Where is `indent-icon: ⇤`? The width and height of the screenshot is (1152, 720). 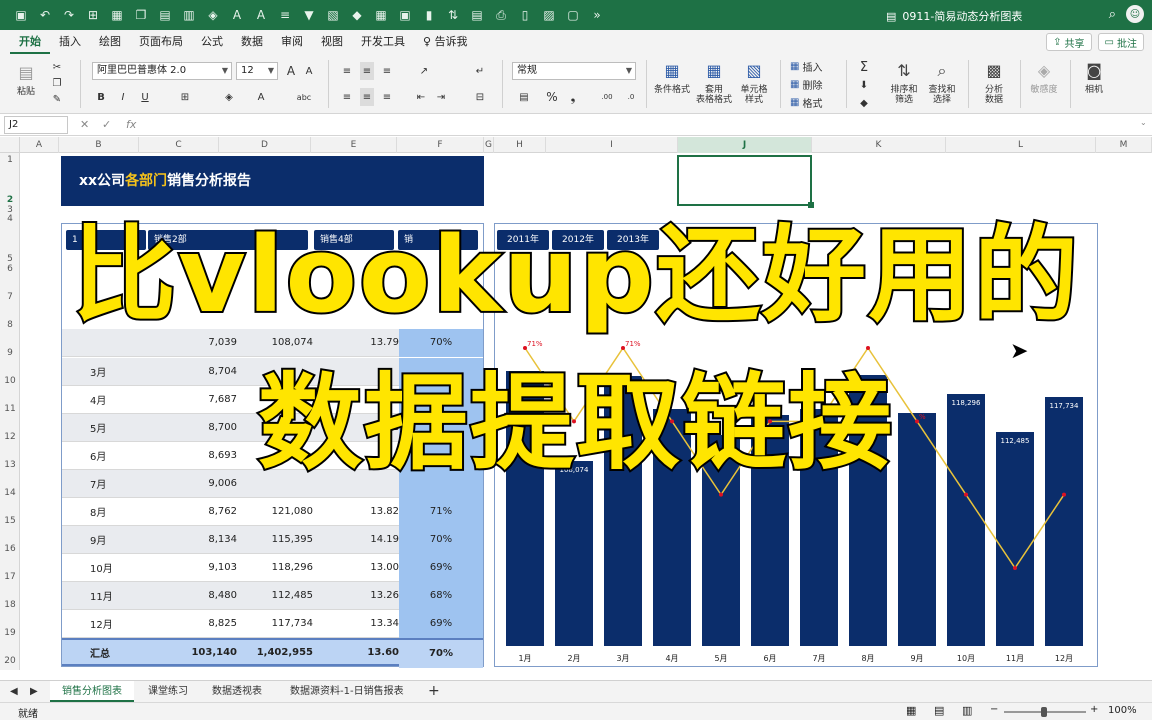 indent-icon: ⇤ is located at coordinates (421, 97).